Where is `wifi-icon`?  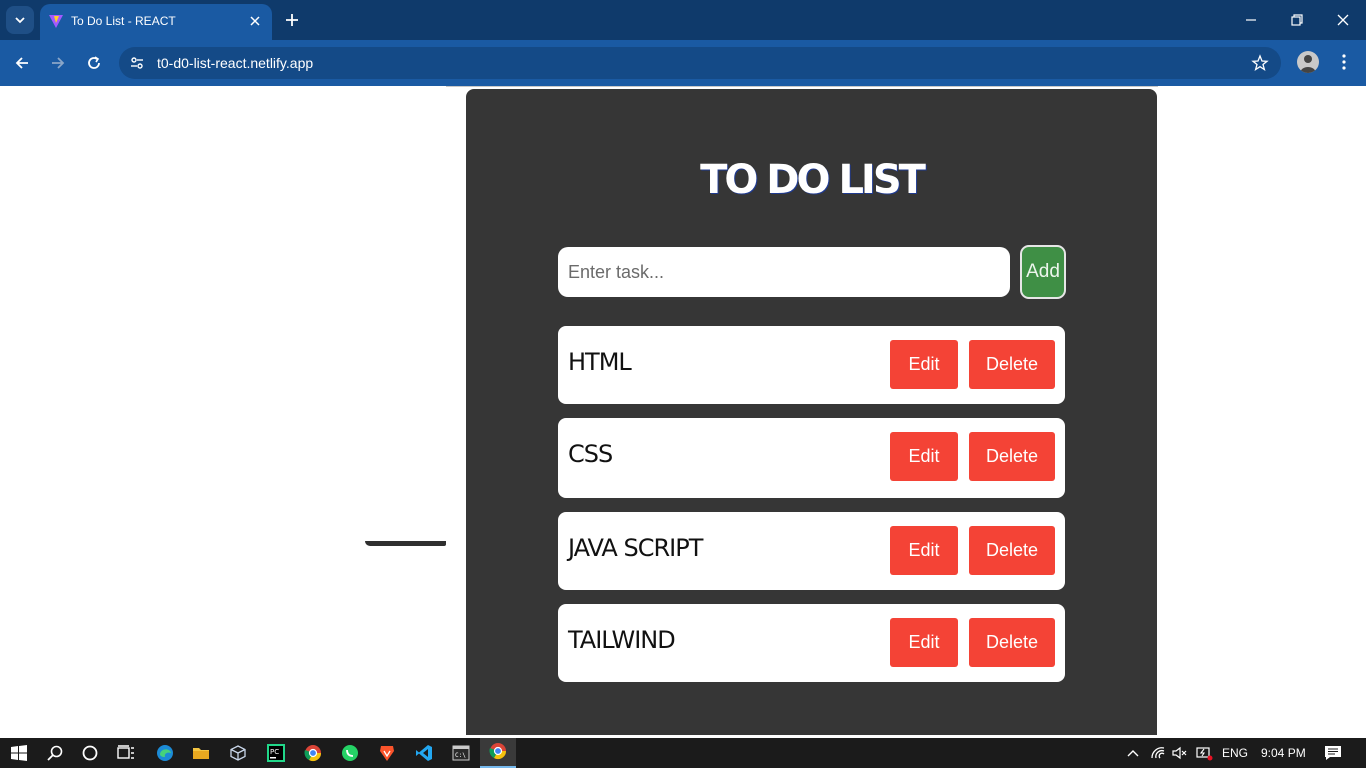
wifi-icon is located at coordinates (1158, 753).